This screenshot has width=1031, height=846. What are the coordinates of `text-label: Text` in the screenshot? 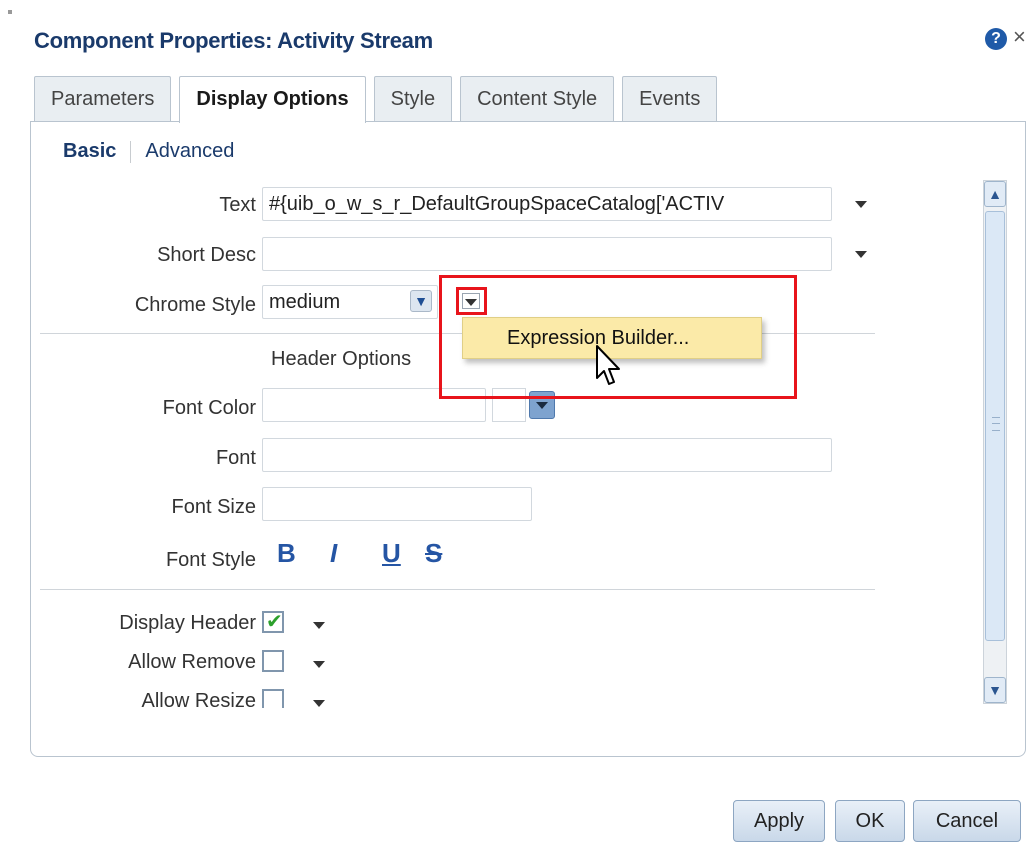 It's located at (237, 205).